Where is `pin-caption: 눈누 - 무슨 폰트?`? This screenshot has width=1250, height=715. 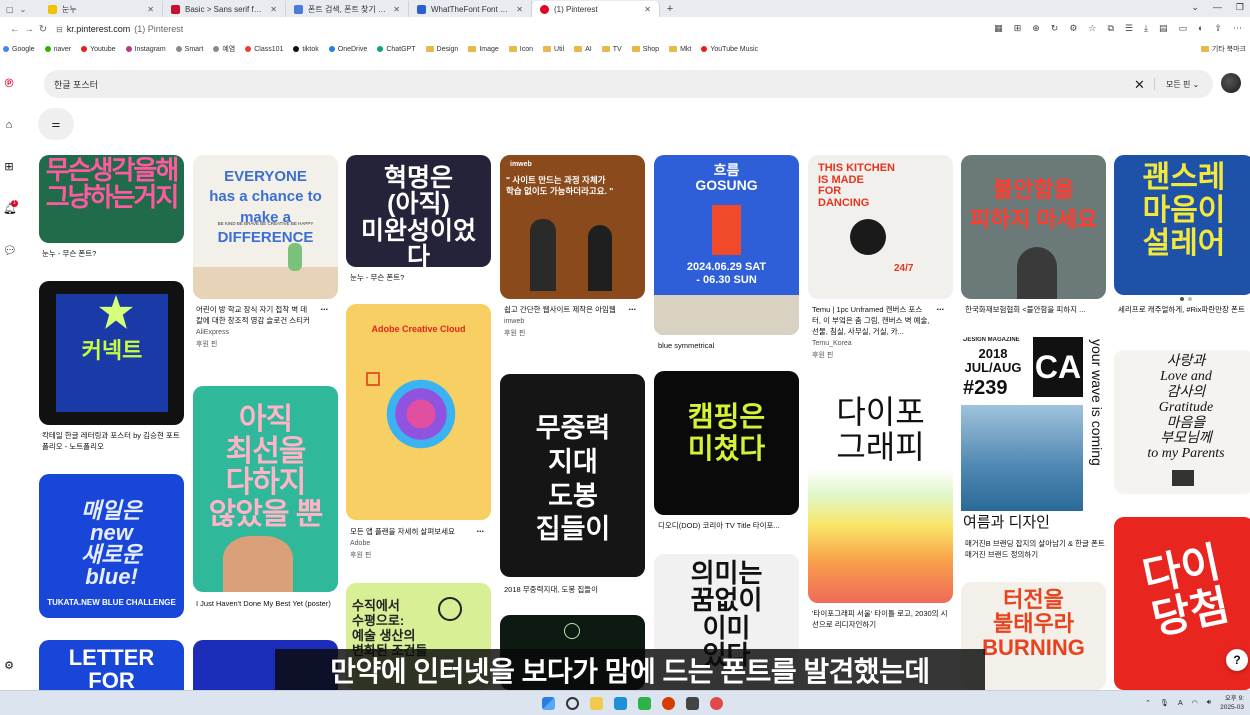 pin-caption: 눈누 - 무슨 폰트? is located at coordinates (107, 253).